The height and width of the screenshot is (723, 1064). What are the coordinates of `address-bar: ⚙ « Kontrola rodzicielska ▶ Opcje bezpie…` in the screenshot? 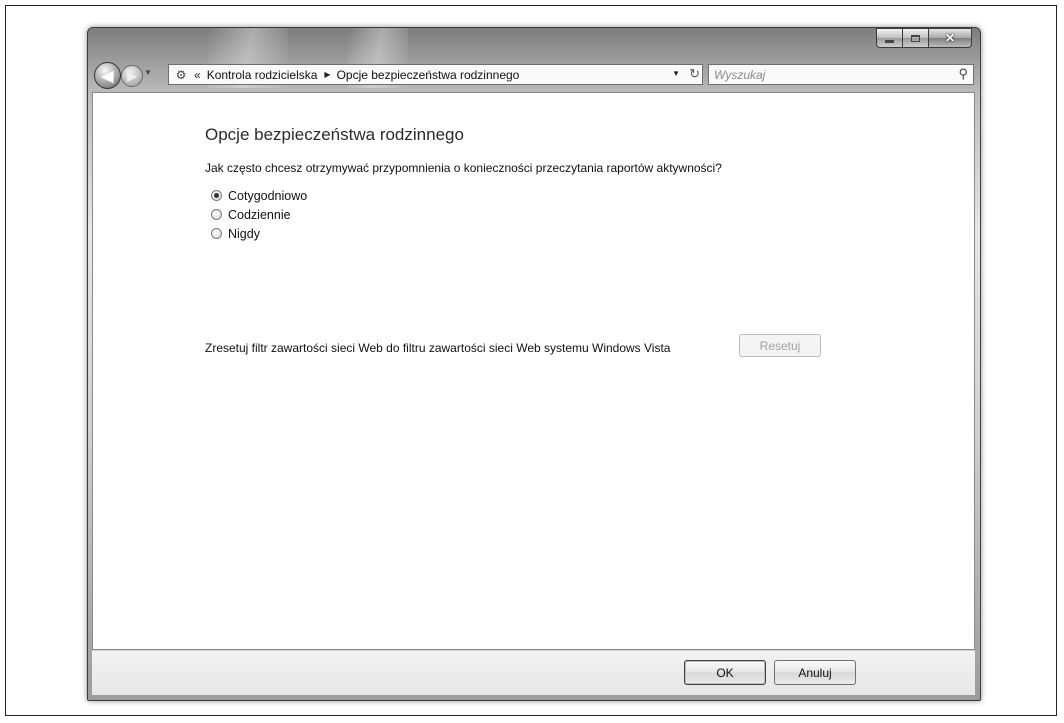 It's located at (435, 74).